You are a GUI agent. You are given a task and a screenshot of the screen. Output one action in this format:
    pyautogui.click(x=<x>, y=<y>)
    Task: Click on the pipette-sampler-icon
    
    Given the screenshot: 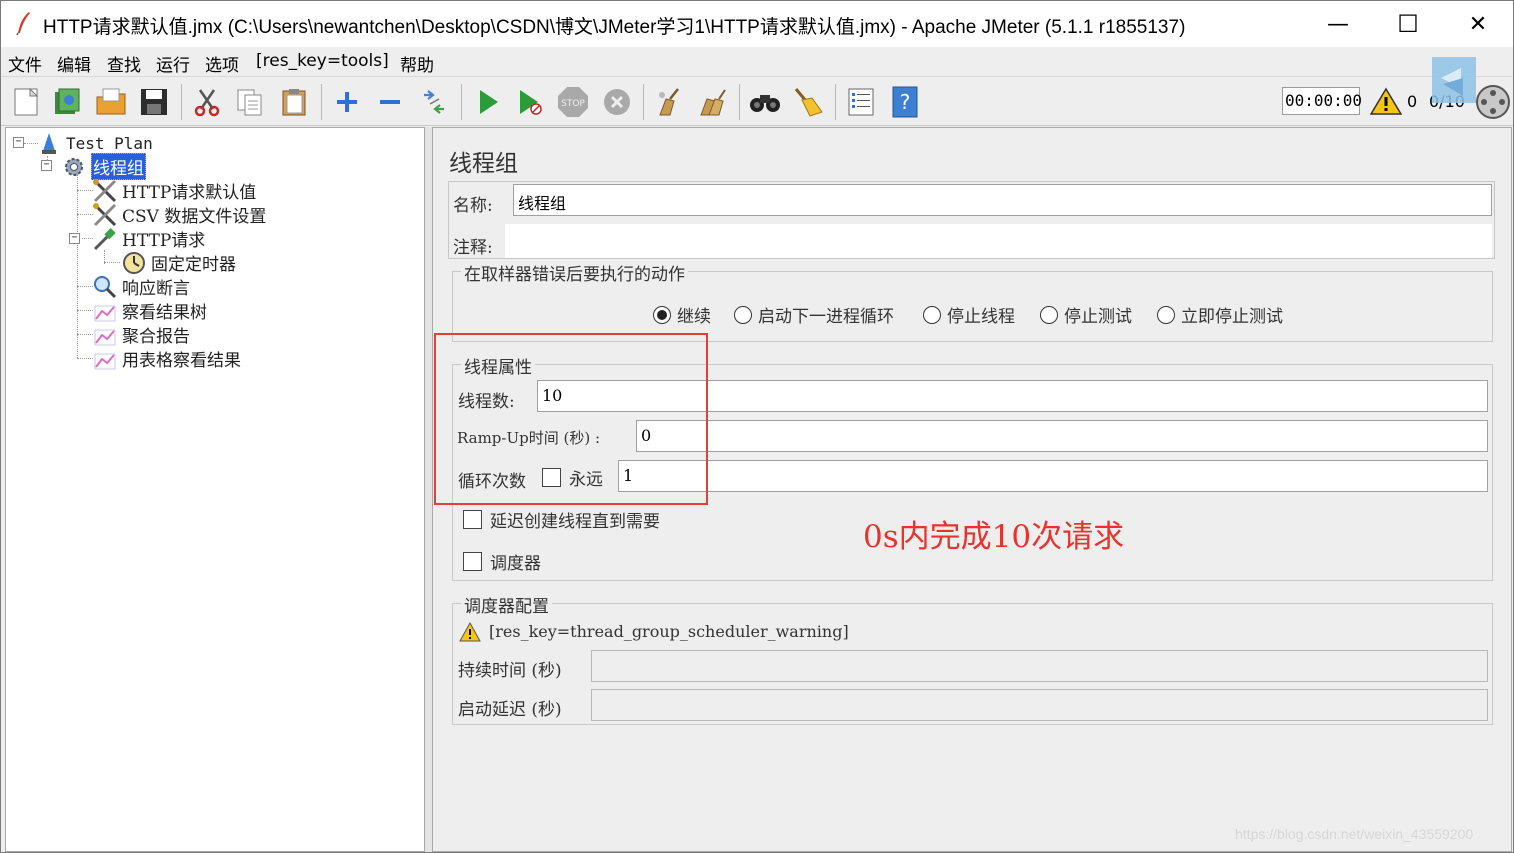 What is the action you would take?
    pyautogui.click(x=105, y=239)
    